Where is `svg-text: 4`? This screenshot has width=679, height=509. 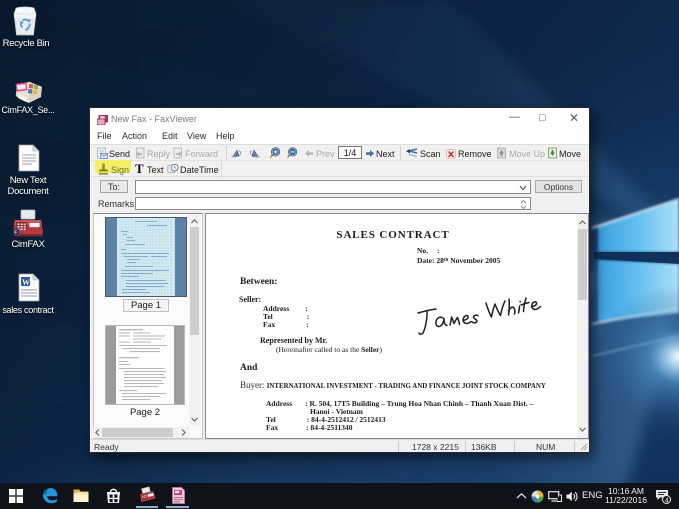
svg-text: 4 is located at coordinates (667, 499).